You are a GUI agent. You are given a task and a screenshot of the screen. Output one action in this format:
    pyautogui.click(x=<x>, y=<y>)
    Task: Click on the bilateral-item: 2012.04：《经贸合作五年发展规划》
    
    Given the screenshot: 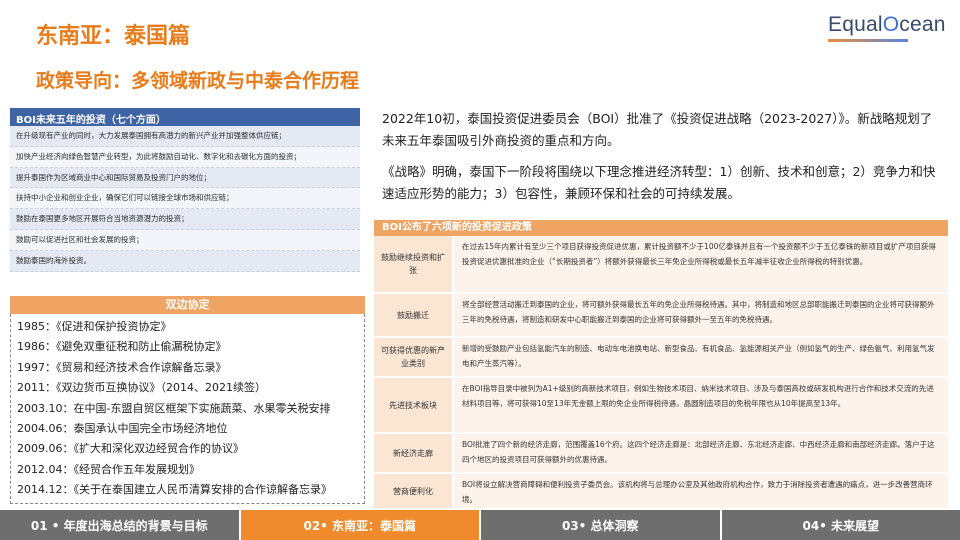 What is the action you would take?
    pyautogui.click(x=108, y=469)
    